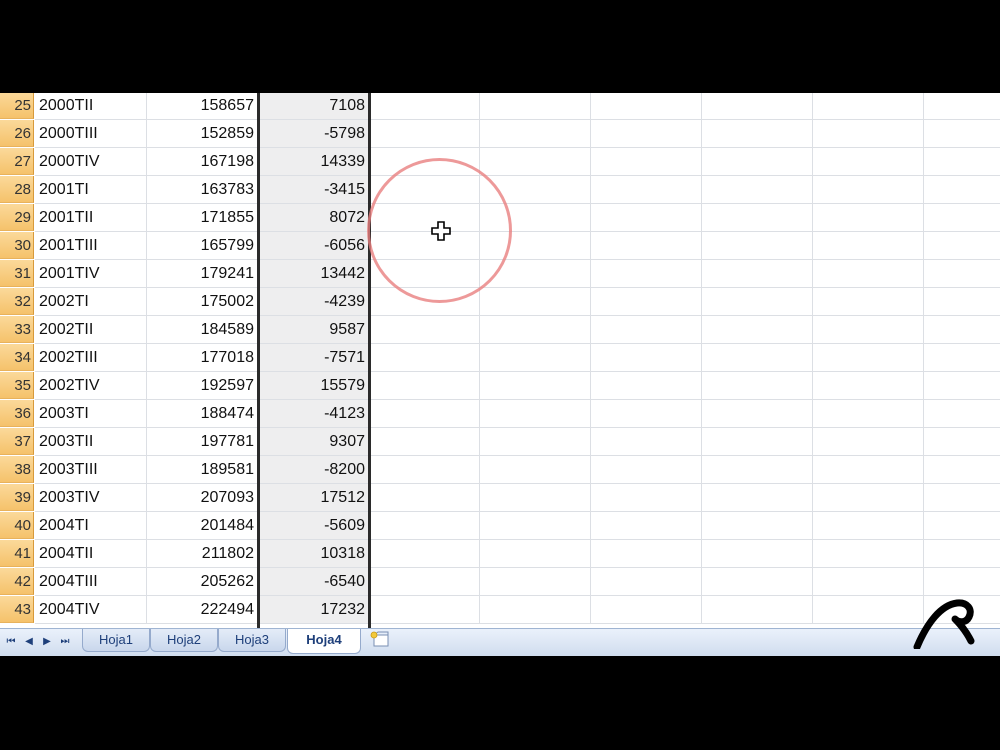  What do you see at coordinates (116, 640) in the screenshot?
I see `tab-hoja1: Hoja1` at bounding box center [116, 640].